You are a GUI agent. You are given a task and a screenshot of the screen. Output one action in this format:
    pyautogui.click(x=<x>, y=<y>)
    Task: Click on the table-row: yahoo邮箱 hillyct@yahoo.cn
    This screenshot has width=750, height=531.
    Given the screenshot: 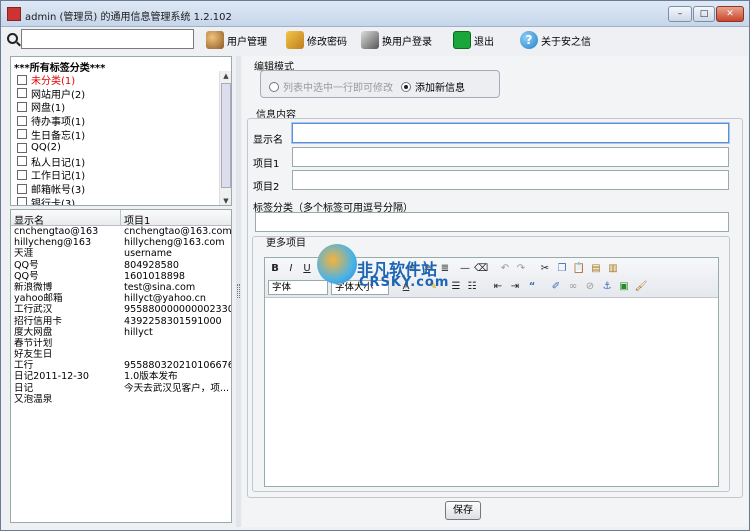 What is the action you would take?
    pyautogui.click(x=121, y=298)
    